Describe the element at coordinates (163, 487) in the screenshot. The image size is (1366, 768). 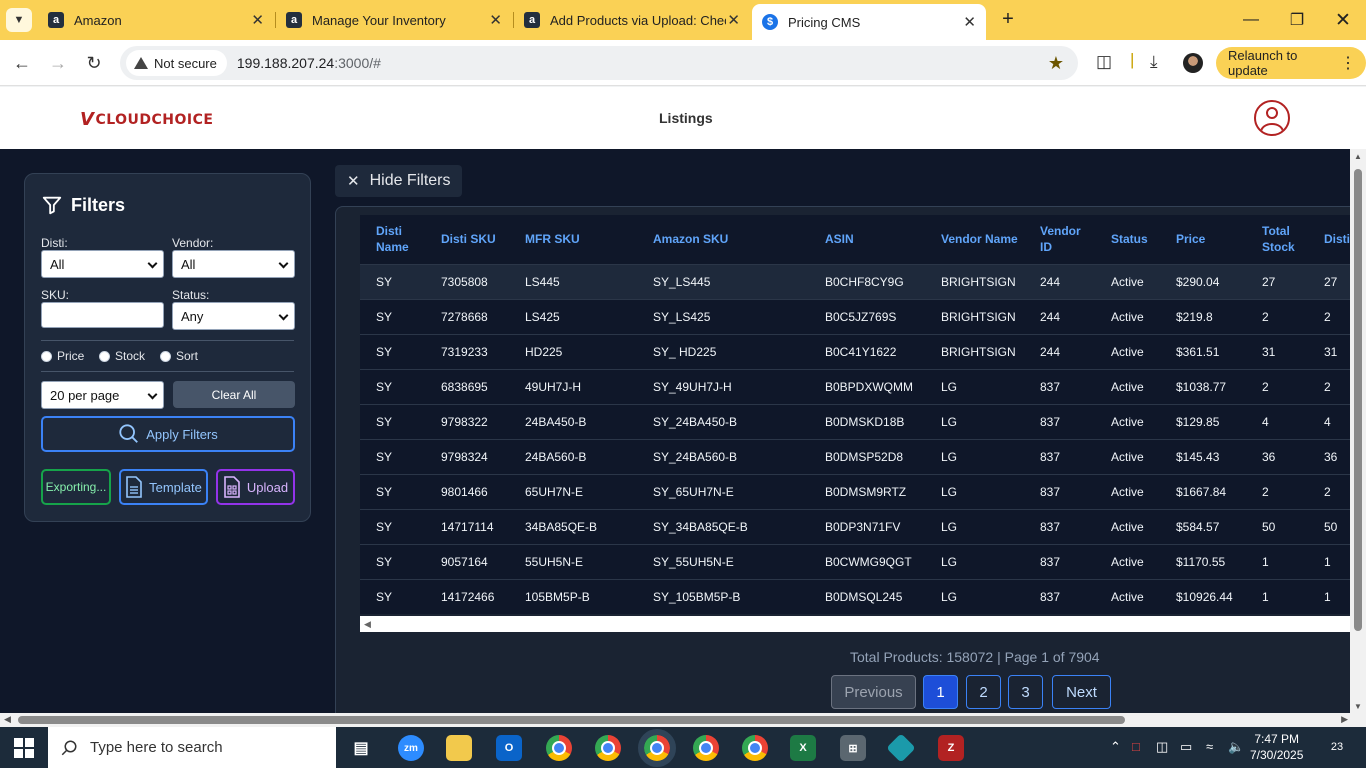
I see `template-button: Template` at that location.